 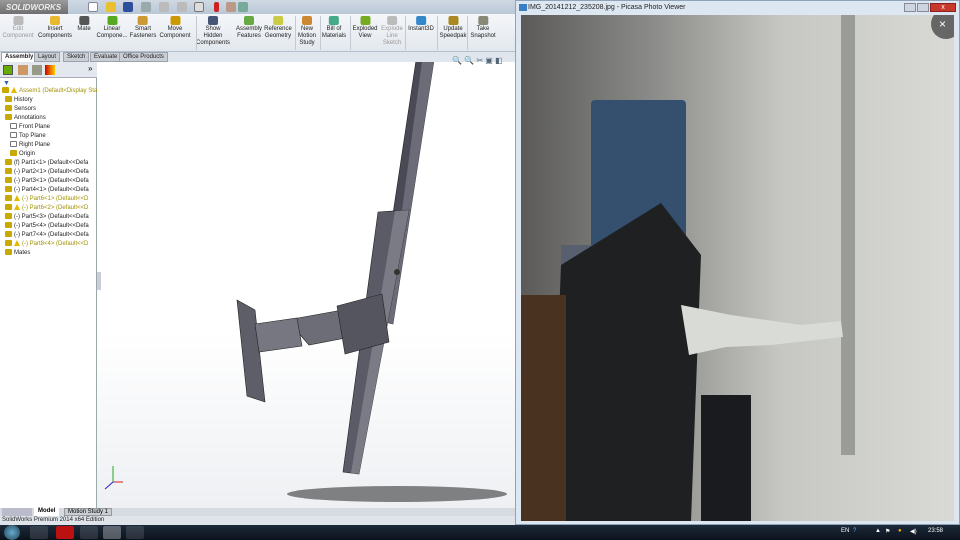 What do you see at coordinates (99, 281) in the screenshot?
I see `panel-collapse-handle` at bounding box center [99, 281].